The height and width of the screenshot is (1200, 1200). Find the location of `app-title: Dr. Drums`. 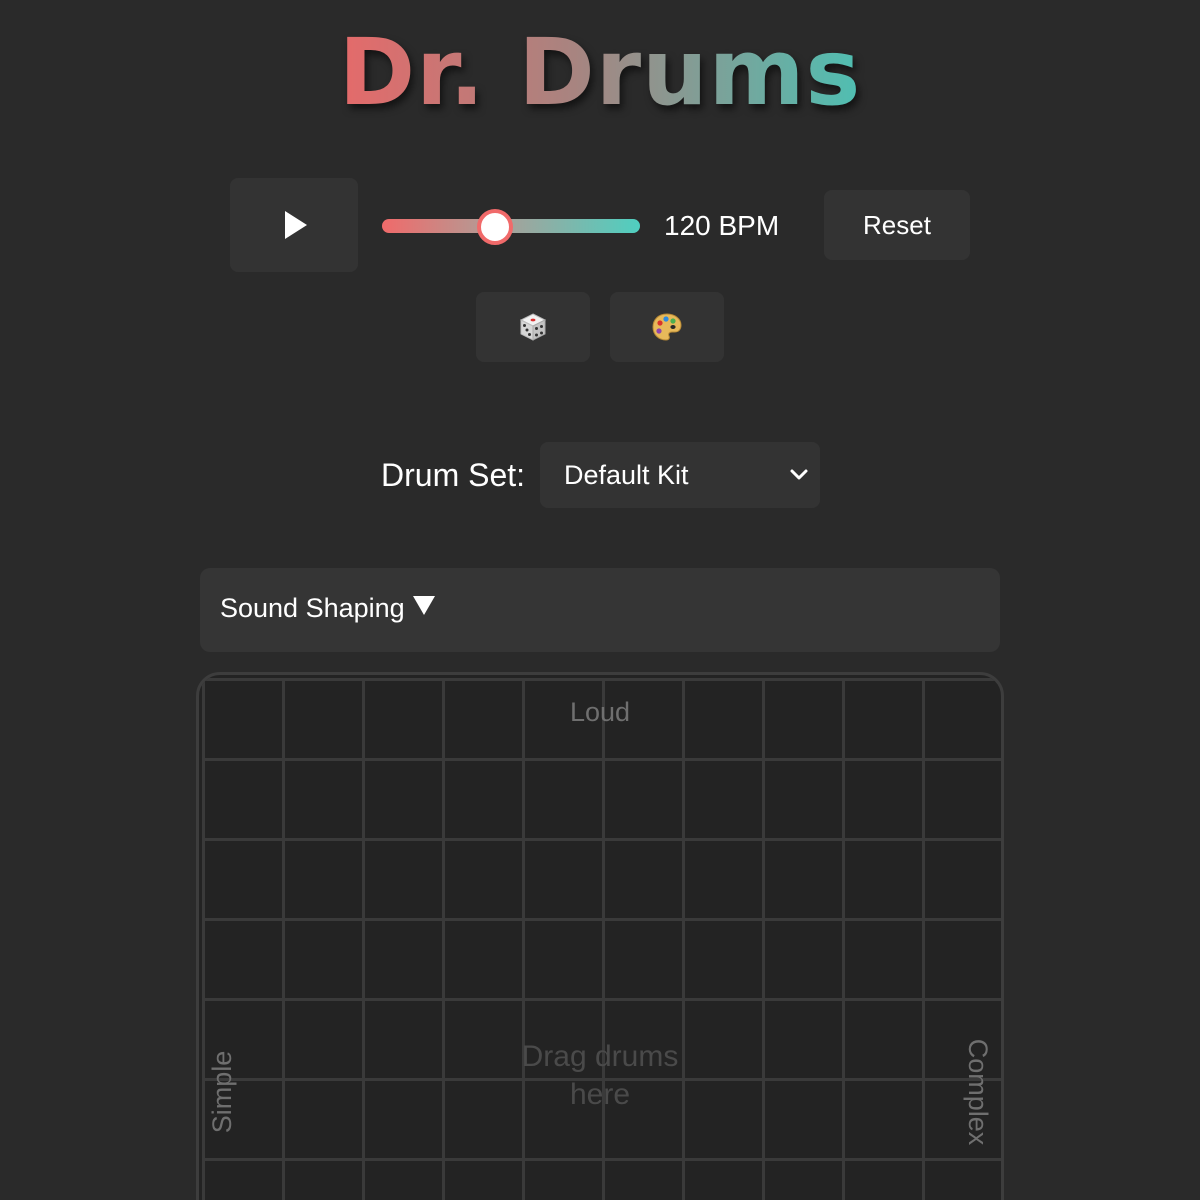

app-title: Dr. Drums is located at coordinates (600, 72).